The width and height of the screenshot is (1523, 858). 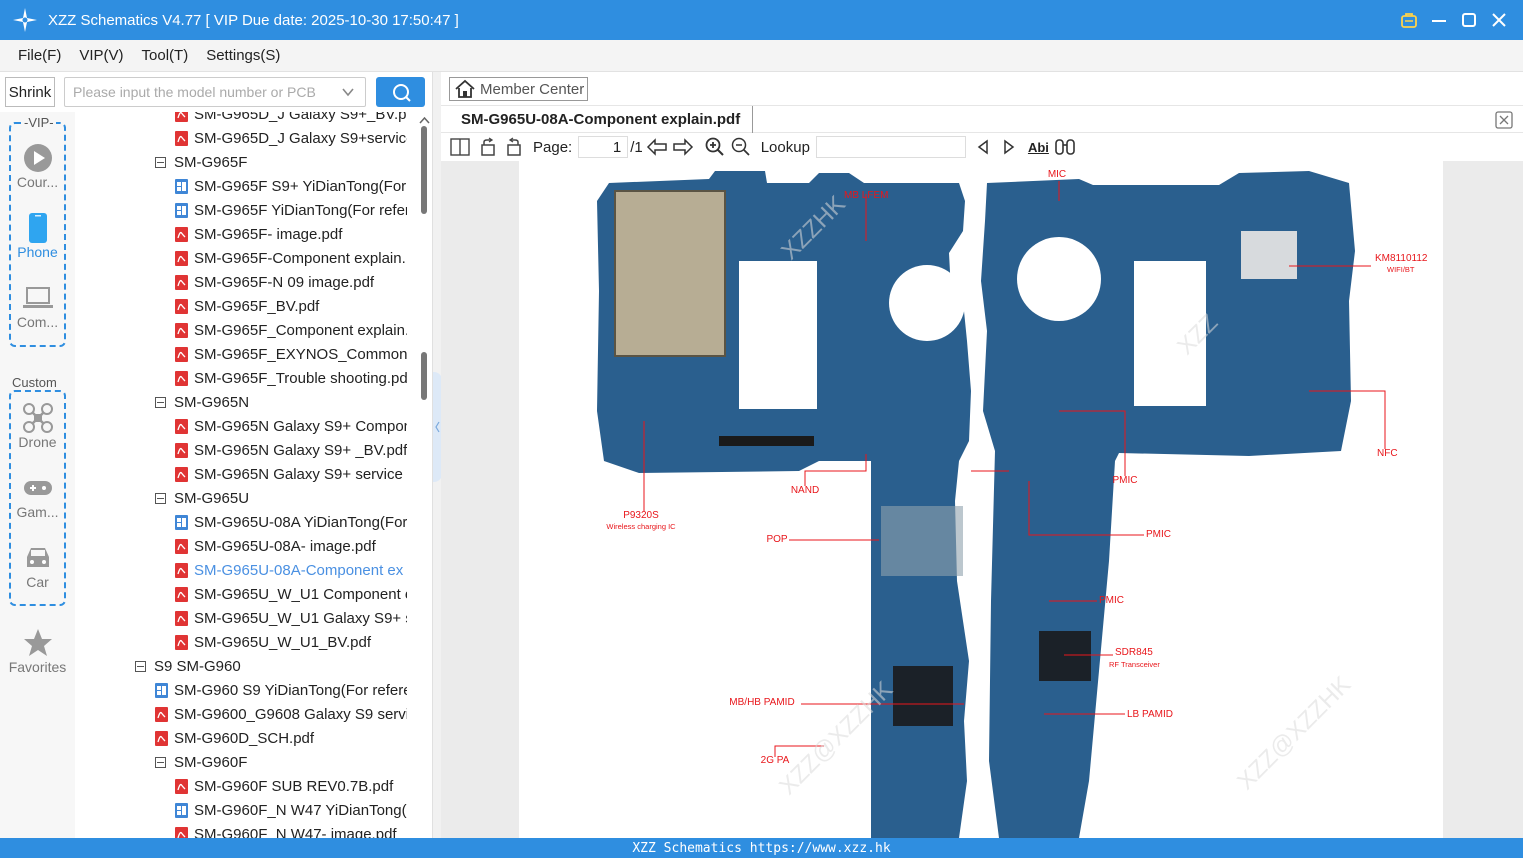 What do you see at coordinates (603, 147) in the screenshot?
I see `page-number-input: 1` at bounding box center [603, 147].